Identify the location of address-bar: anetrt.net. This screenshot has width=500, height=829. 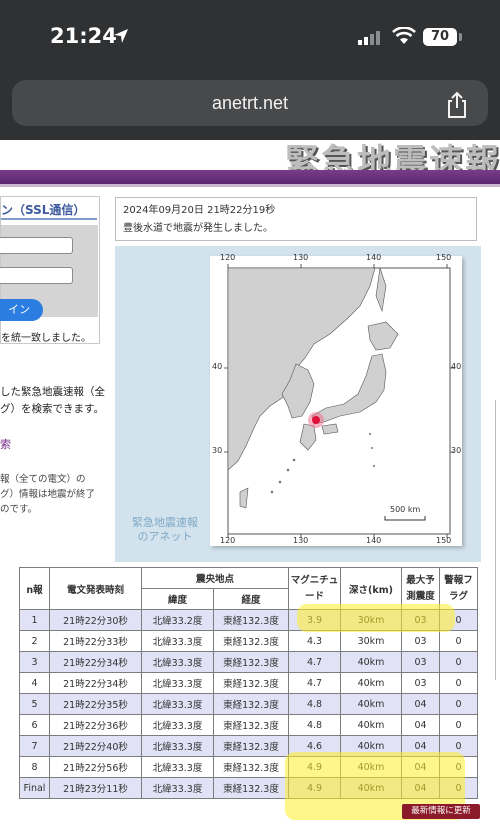
(250, 103).